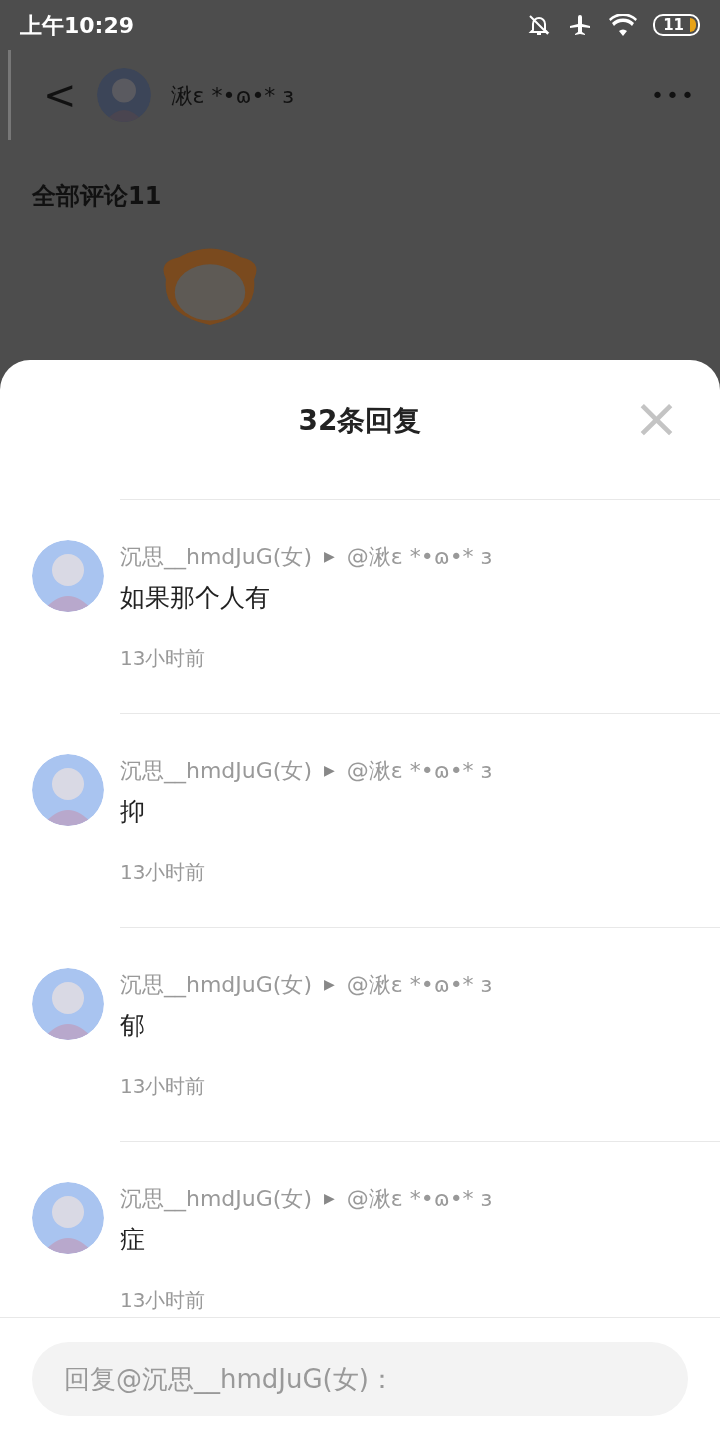  Describe the element at coordinates (539, 25) in the screenshot. I see `bell-muted-icon` at that location.